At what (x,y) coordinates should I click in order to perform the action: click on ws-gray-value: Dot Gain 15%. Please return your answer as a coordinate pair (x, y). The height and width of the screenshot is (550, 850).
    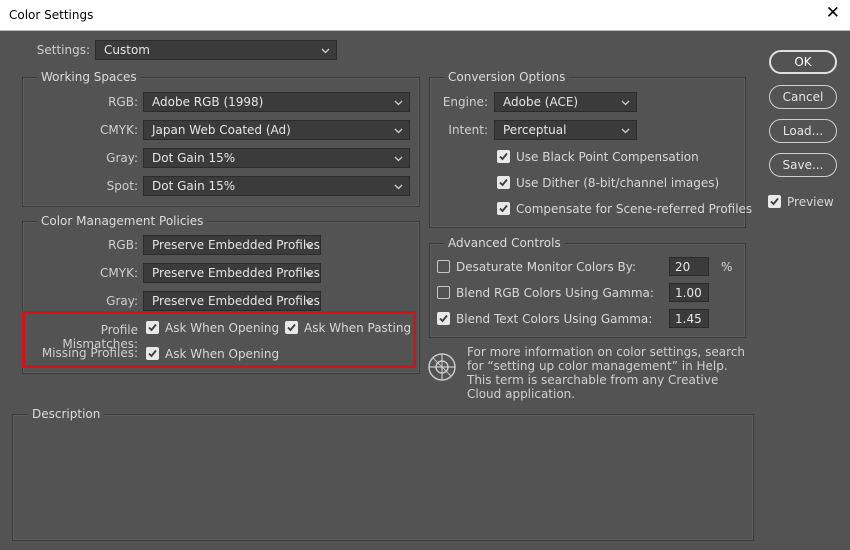
    Looking at the image, I should click on (194, 158).